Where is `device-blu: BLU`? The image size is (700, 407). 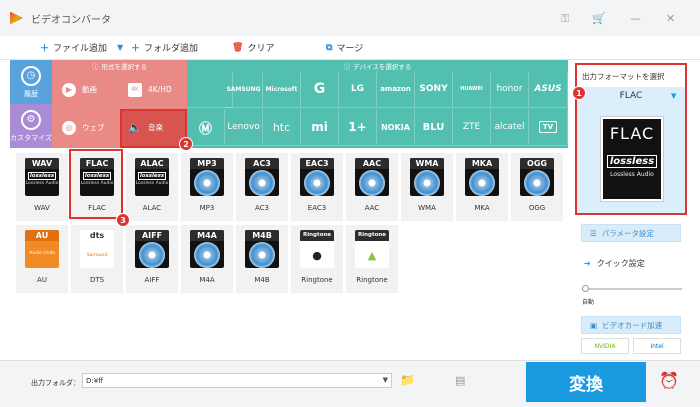 device-blu: BLU is located at coordinates (434, 127).